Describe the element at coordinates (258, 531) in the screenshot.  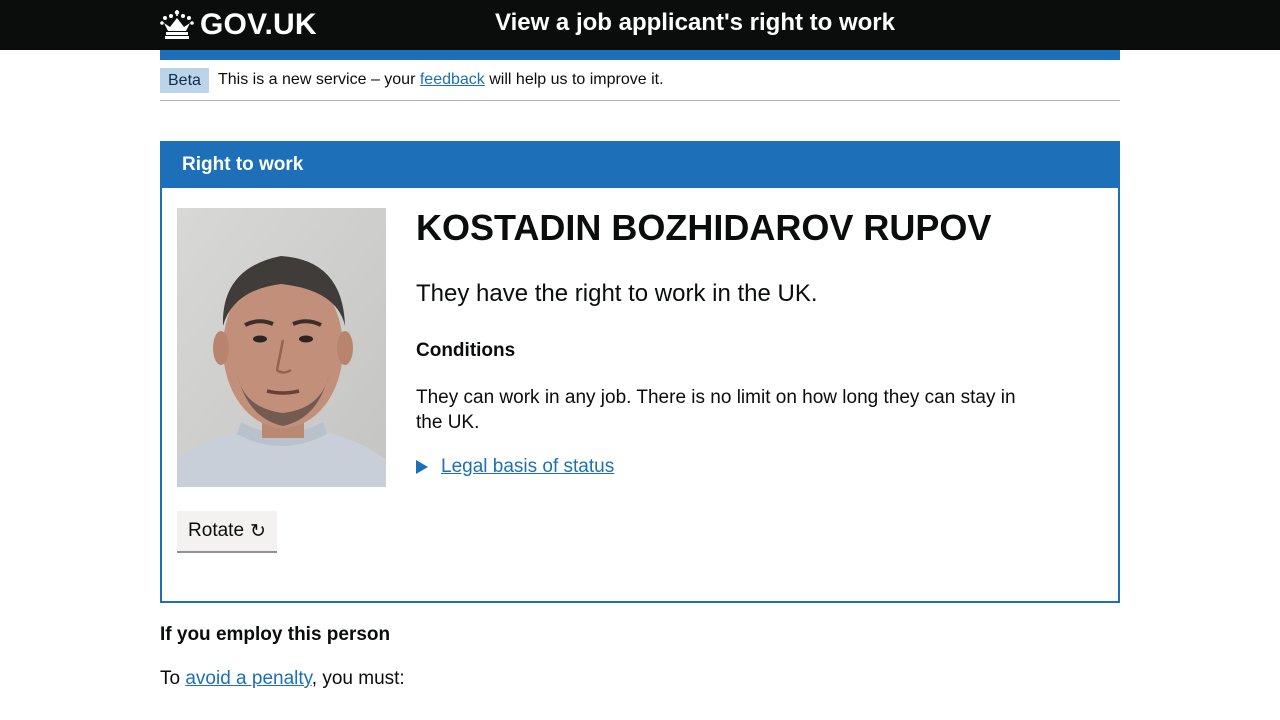
I see `rotate-icon: ↻` at that location.